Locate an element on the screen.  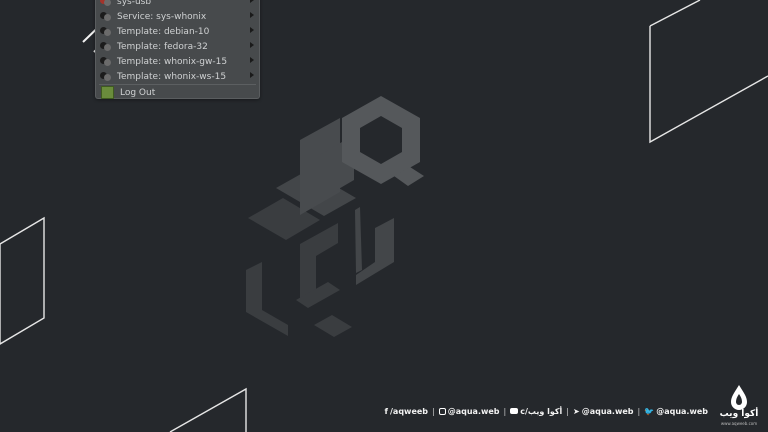
facebook-handle: f/aqweeb is located at coordinates (406, 411).